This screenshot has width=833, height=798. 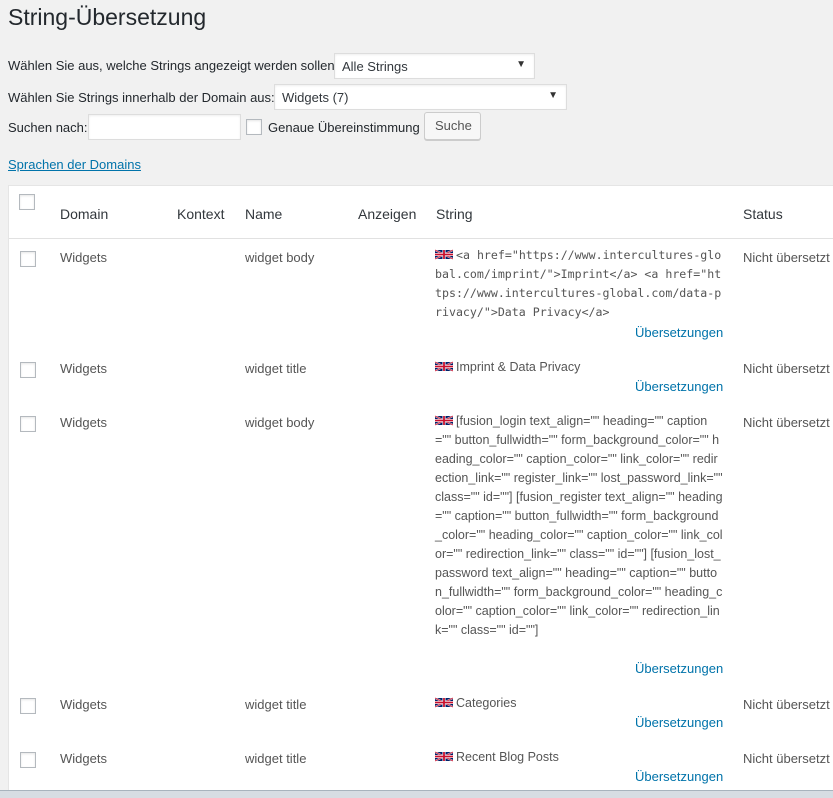 I want to click on exact-match-checkbox, so click(x=254, y=127).